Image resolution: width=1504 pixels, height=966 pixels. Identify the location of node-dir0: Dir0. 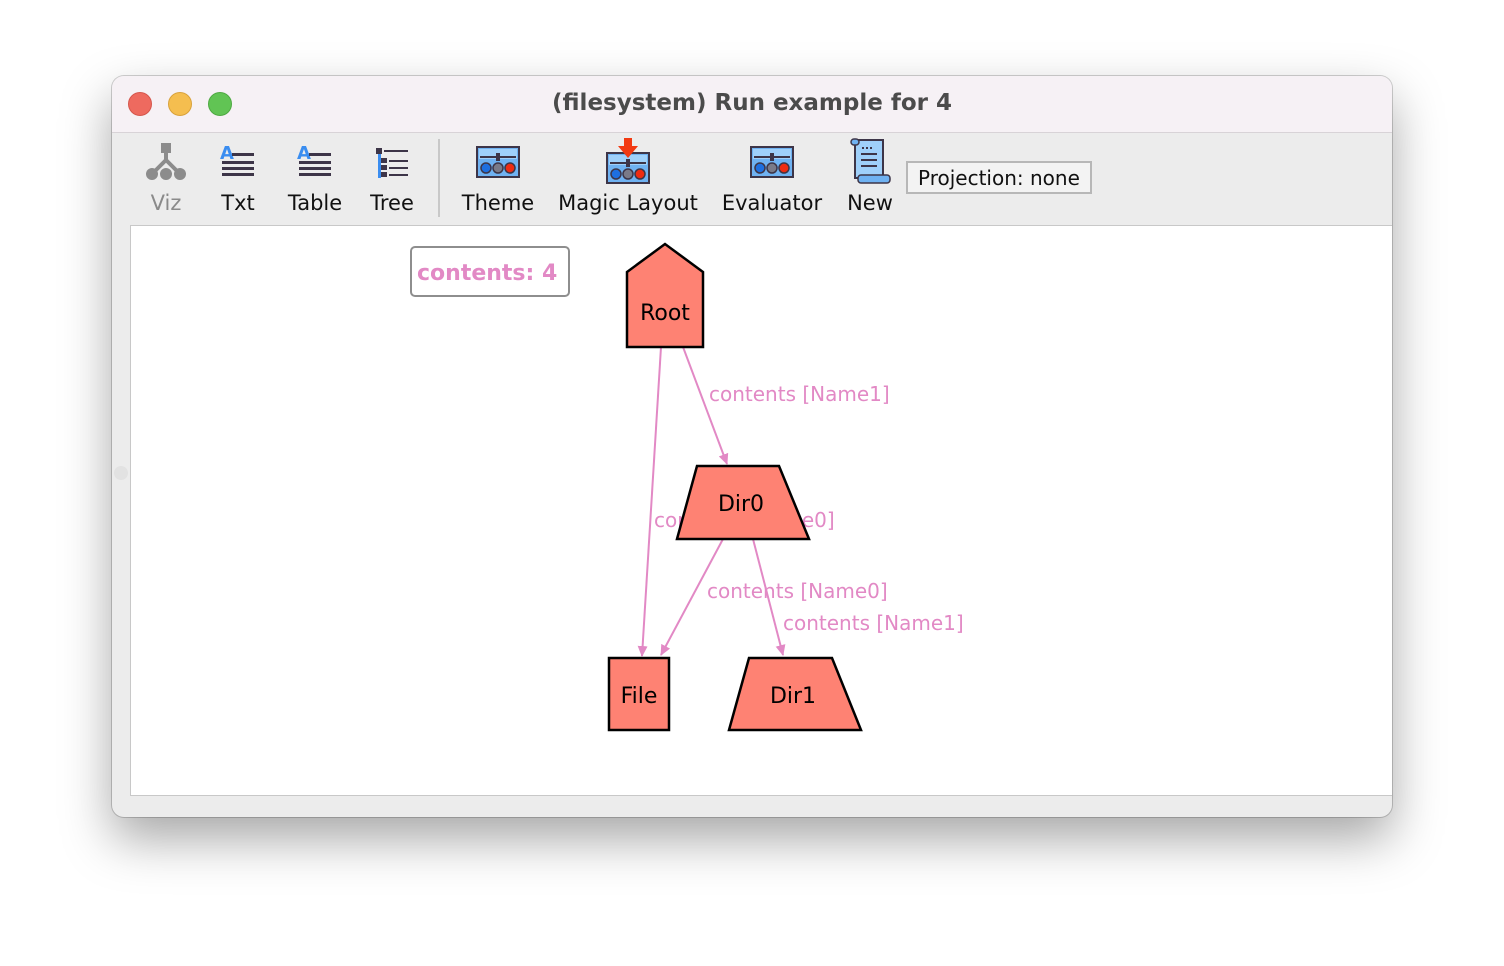
(743, 502).